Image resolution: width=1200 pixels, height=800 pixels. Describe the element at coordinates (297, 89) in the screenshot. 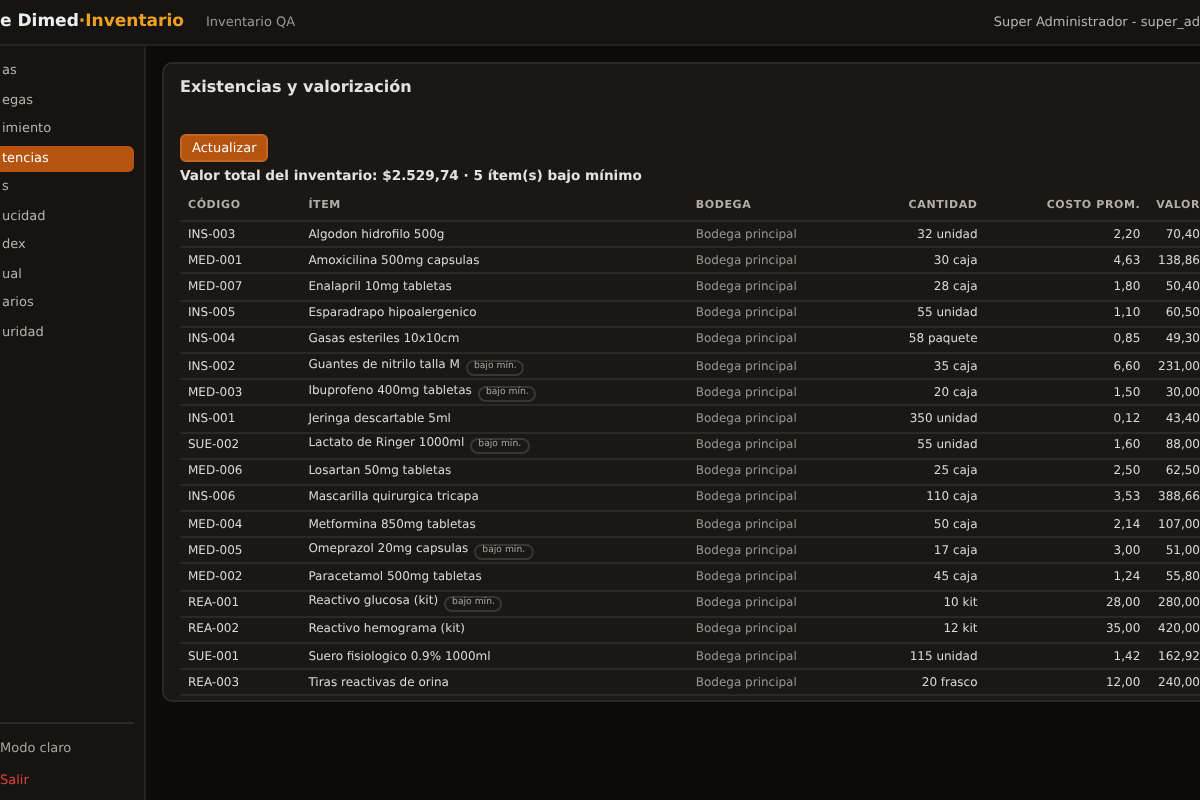

I see `card-title: Existencias y valorización` at that location.